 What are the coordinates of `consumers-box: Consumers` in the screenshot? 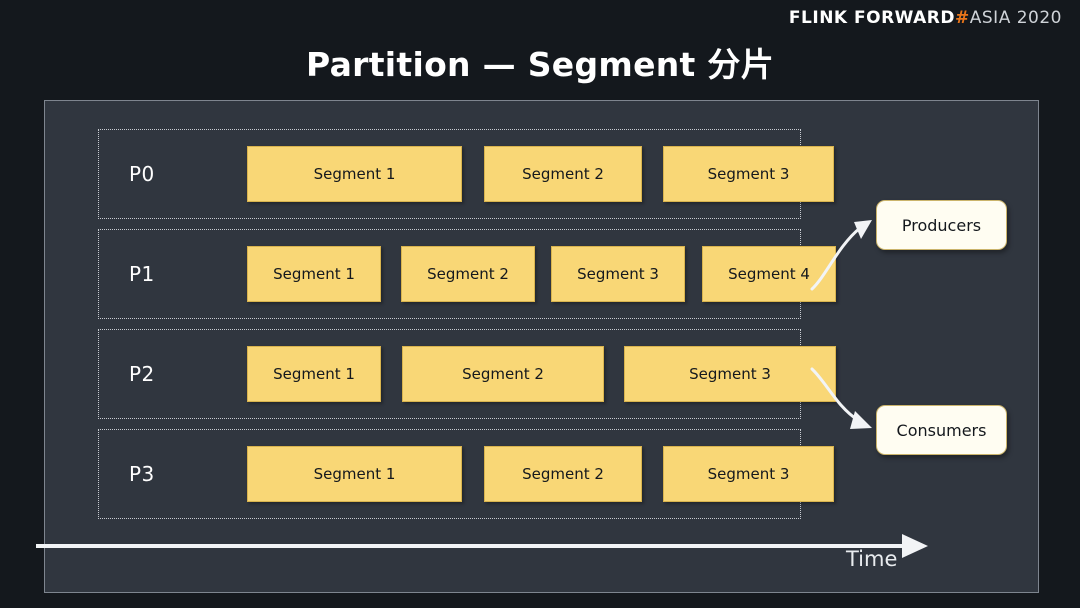 It's located at (941, 430).